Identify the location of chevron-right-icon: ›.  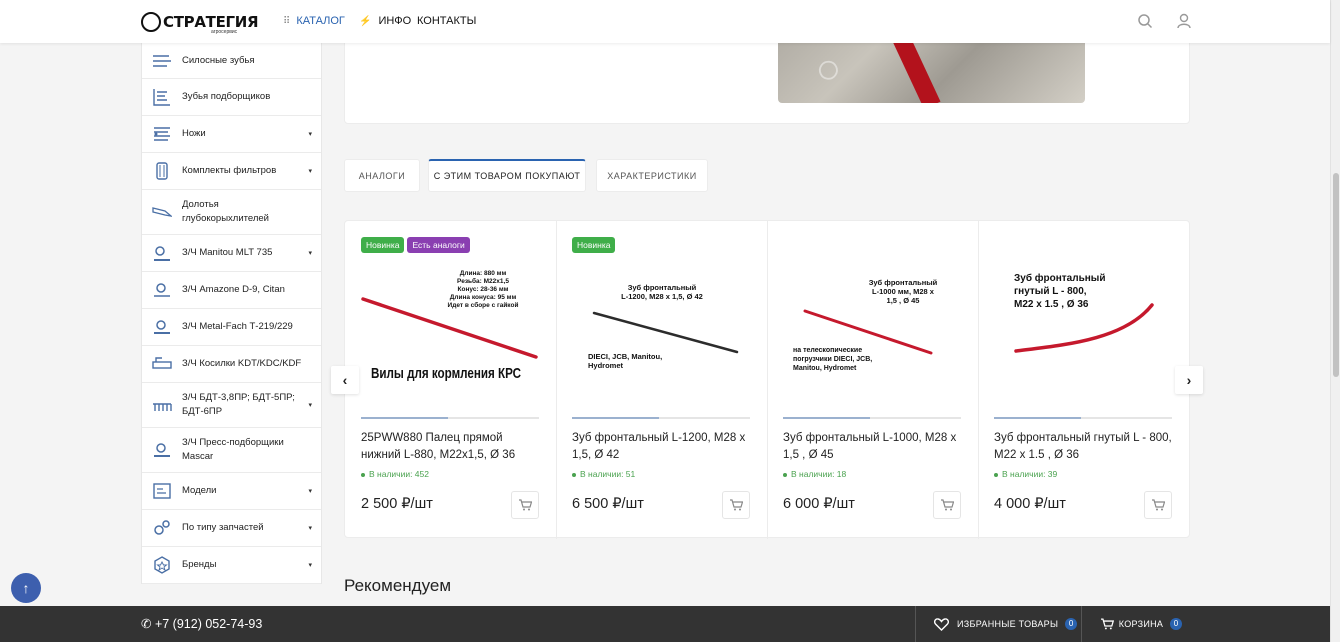
(1189, 380).